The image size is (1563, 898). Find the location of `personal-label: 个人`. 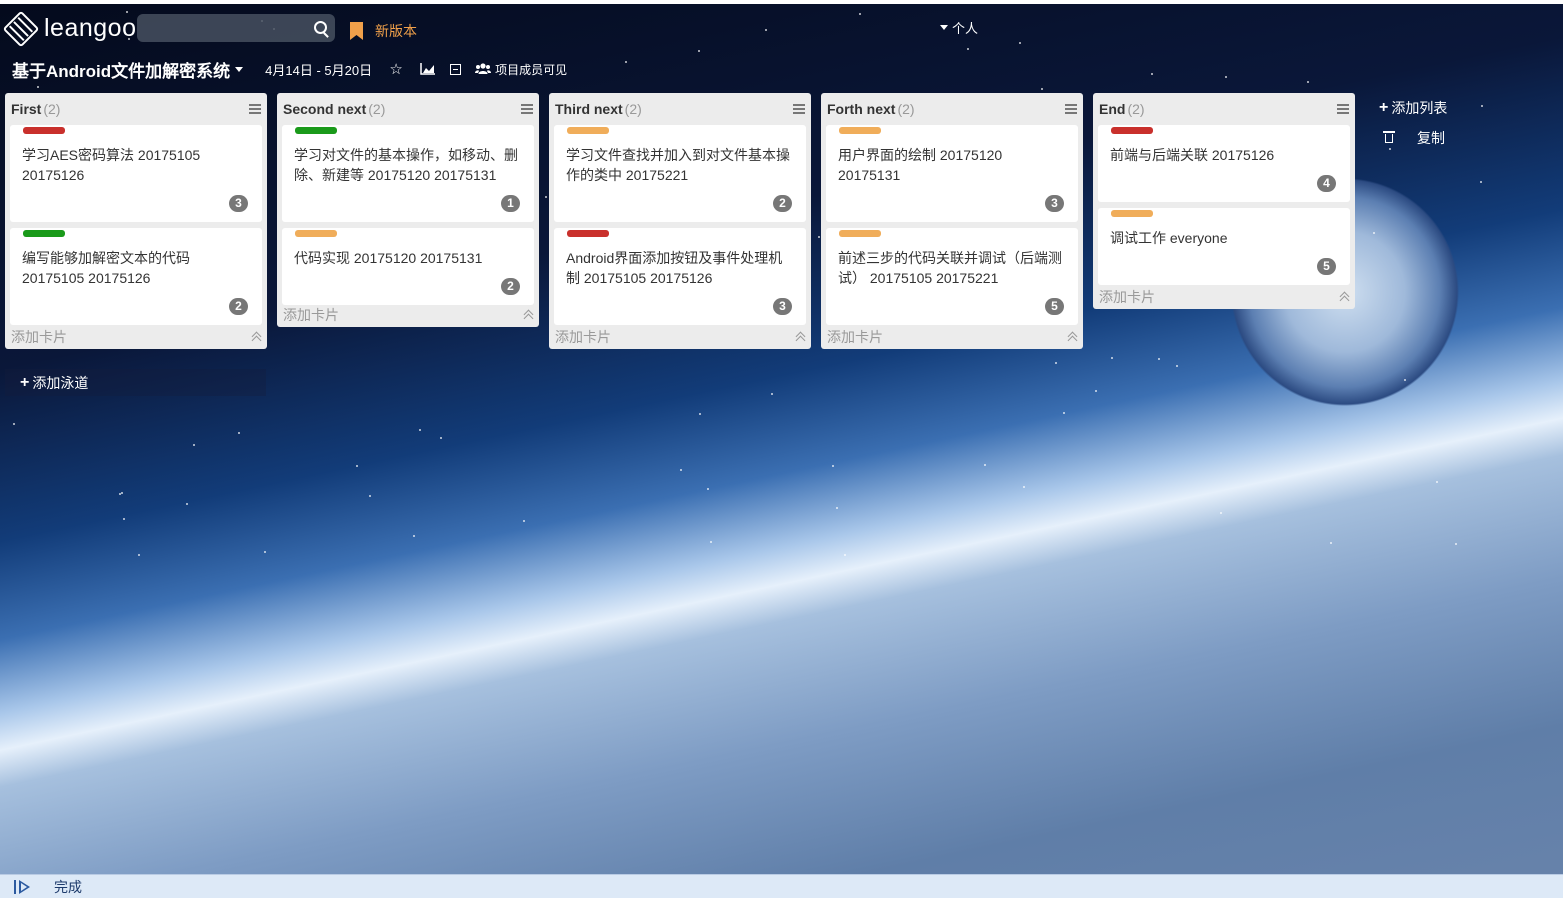

personal-label: 个人 is located at coordinates (965, 28).